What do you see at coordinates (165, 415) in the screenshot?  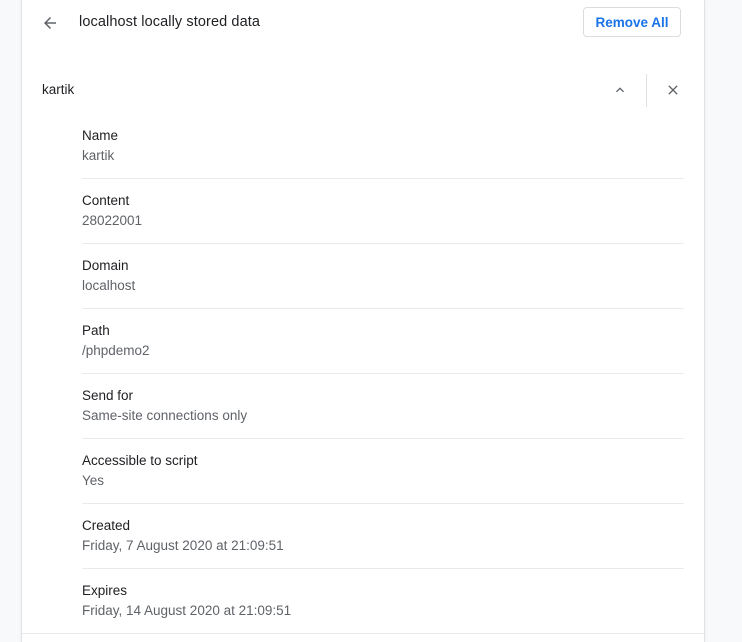 I see `detail-value: Same-site connections only` at bounding box center [165, 415].